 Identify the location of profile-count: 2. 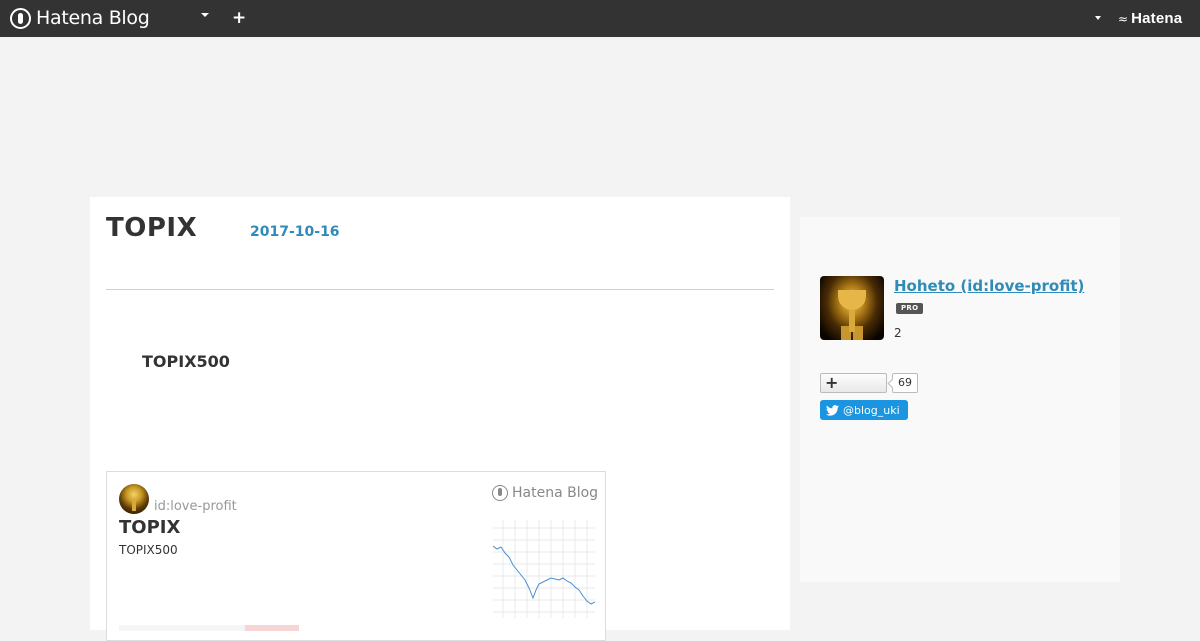
(898, 333).